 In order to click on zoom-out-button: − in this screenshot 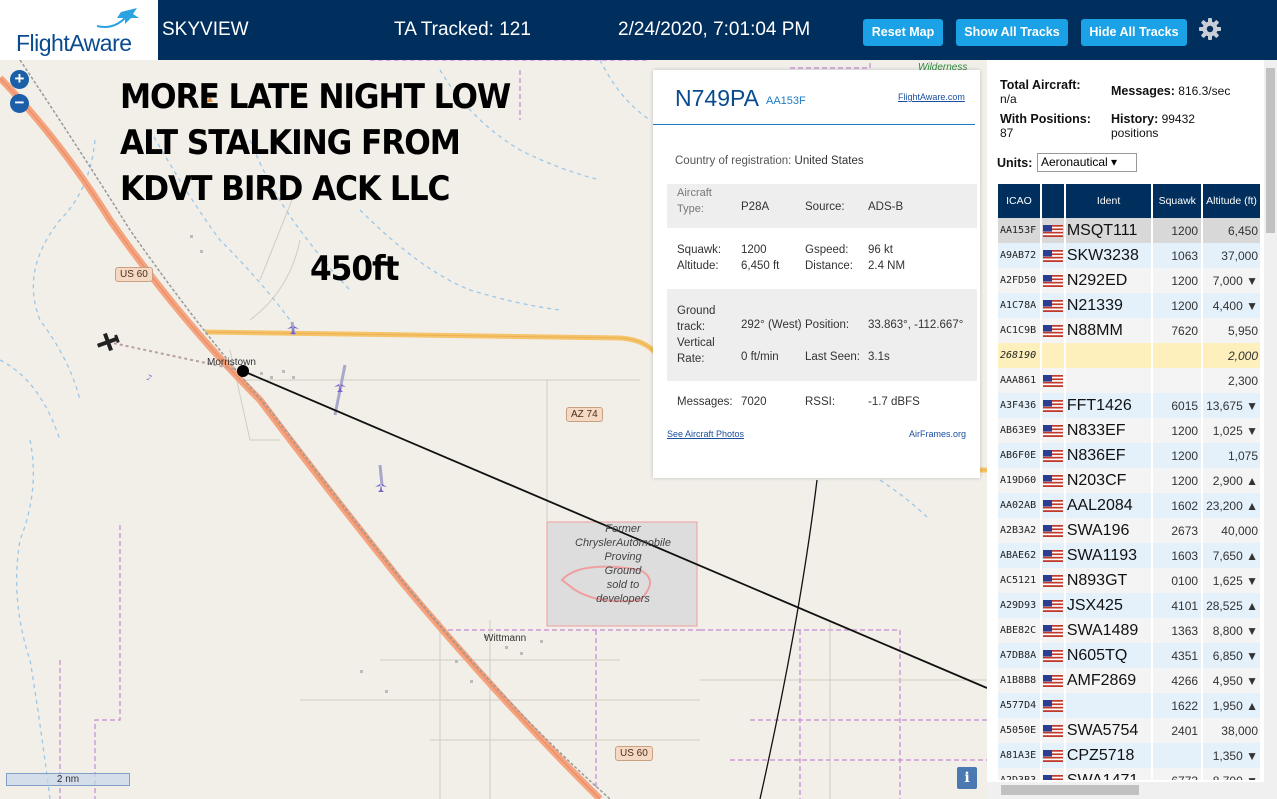, I will do `click(19, 103)`.